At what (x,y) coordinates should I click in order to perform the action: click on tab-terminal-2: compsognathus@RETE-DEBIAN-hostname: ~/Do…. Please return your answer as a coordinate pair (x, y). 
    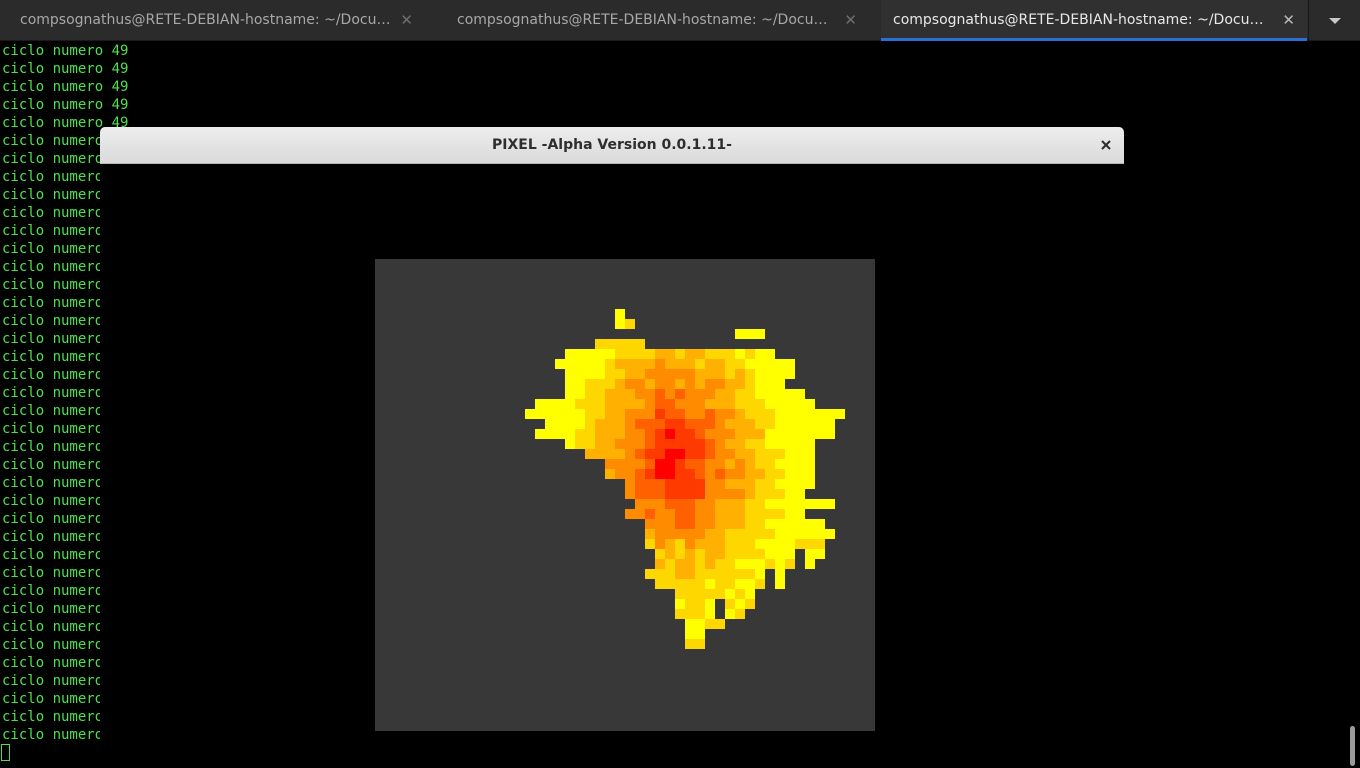
    Looking at the image, I should click on (659, 20).